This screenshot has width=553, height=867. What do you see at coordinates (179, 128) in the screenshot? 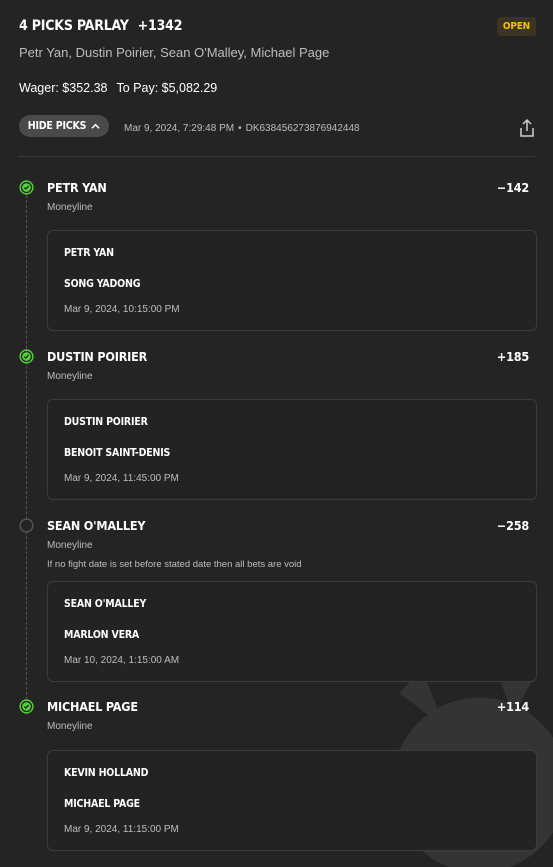
I see `placed-timestamp: Mar 9, 2024, 7:29:48 PM` at bounding box center [179, 128].